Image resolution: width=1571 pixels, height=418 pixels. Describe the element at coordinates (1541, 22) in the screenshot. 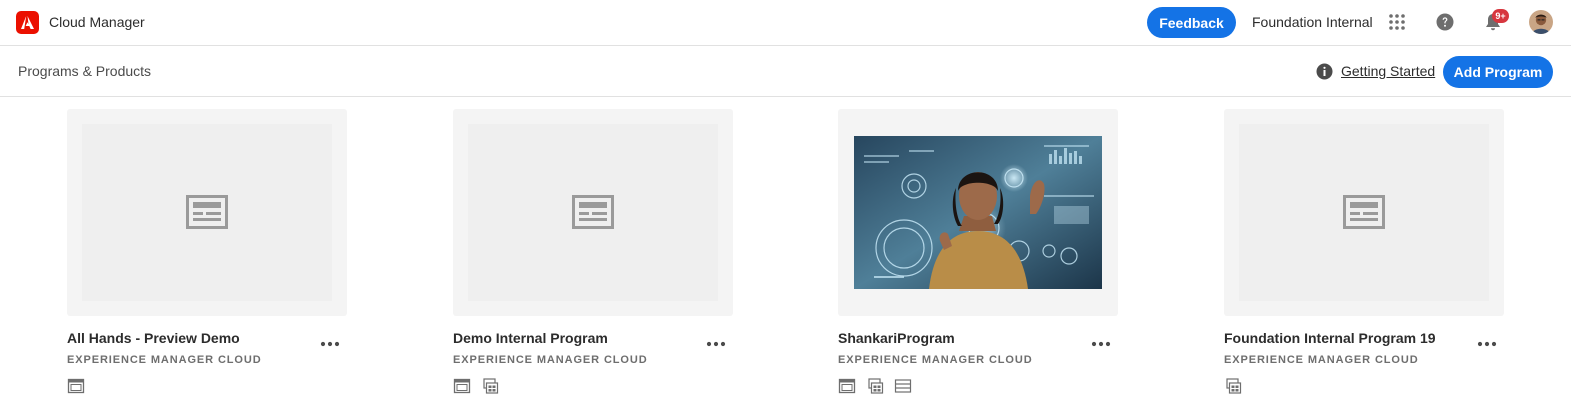

I see `avatar` at that location.